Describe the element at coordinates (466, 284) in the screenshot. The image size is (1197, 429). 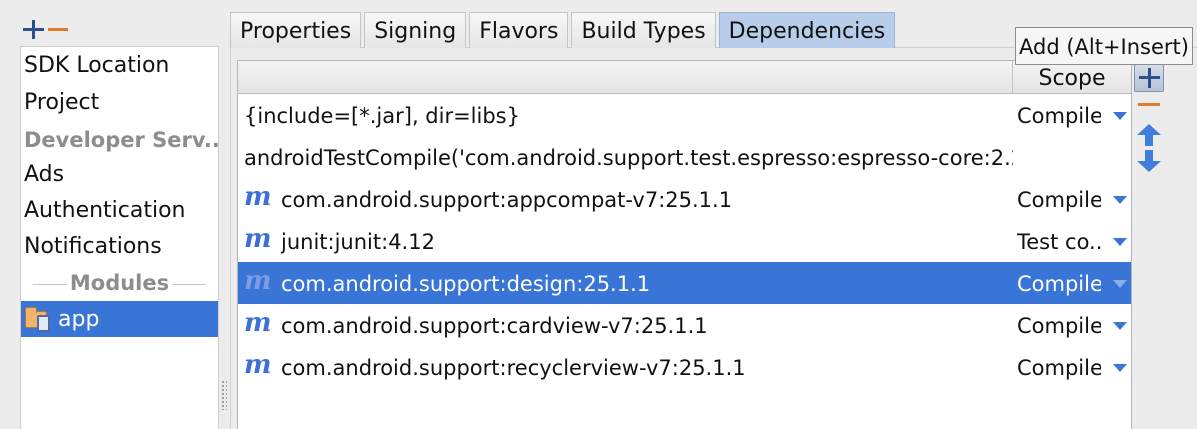
I see `dependency-name: com.android.support:design:25.1.1` at that location.